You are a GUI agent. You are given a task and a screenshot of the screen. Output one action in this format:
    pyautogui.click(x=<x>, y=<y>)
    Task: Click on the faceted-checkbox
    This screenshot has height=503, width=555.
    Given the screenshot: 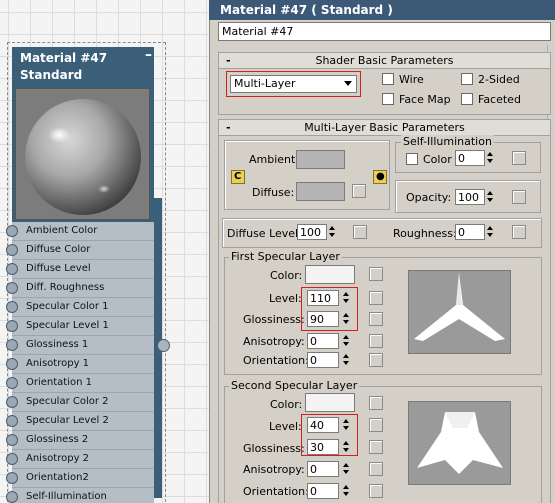 What is the action you would take?
    pyautogui.click(x=467, y=99)
    